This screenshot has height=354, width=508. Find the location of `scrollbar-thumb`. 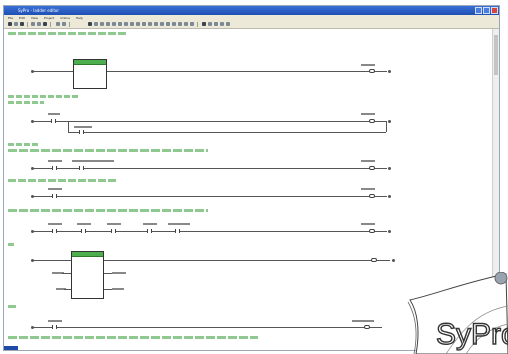

scrollbar-thumb is located at coordinates (496, 55).